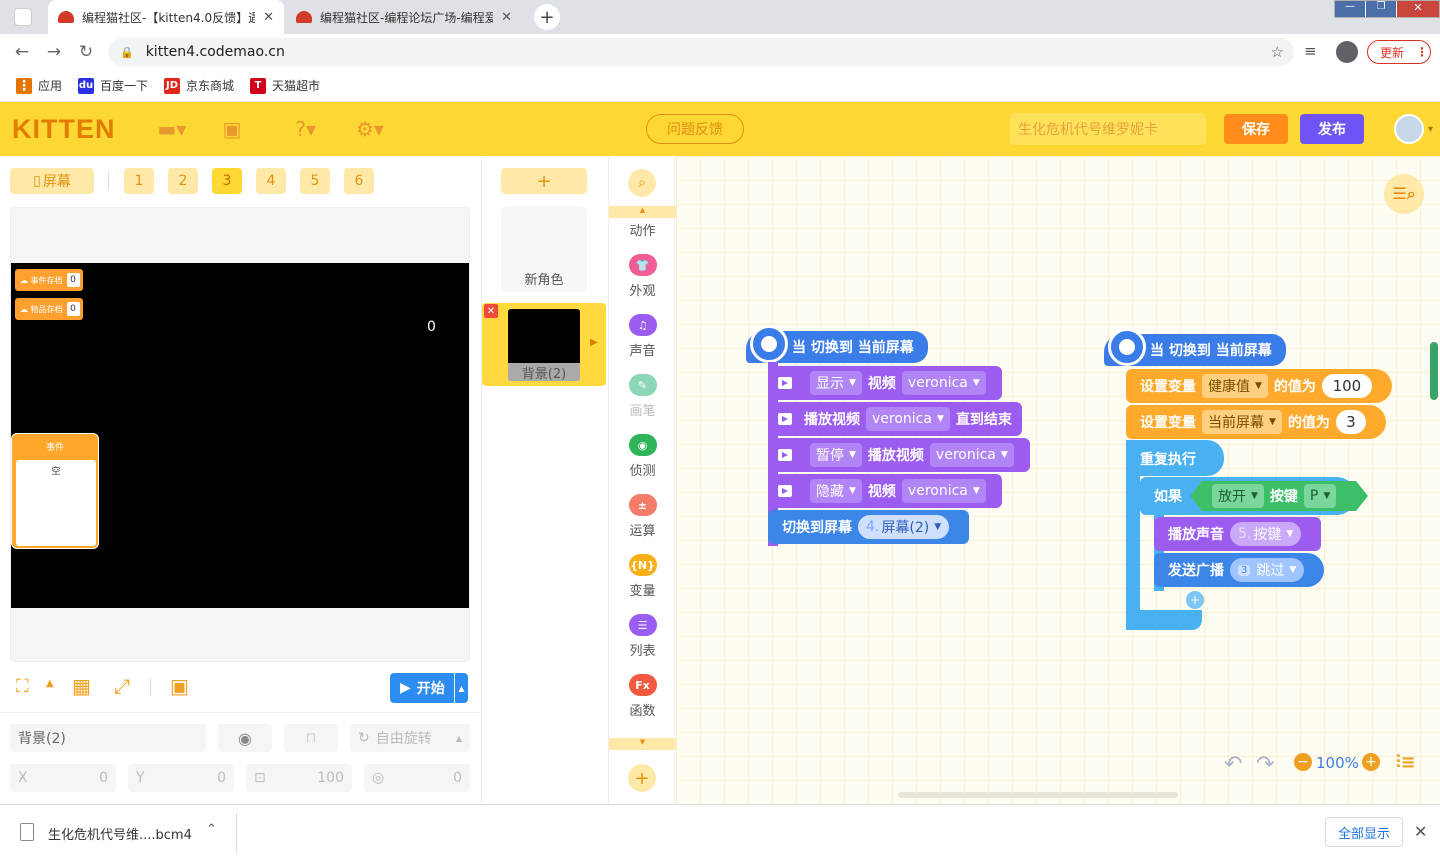  Describe the element at coordinates (642, 229) in the screenshot. I see `category-motion: 动作` at that location.